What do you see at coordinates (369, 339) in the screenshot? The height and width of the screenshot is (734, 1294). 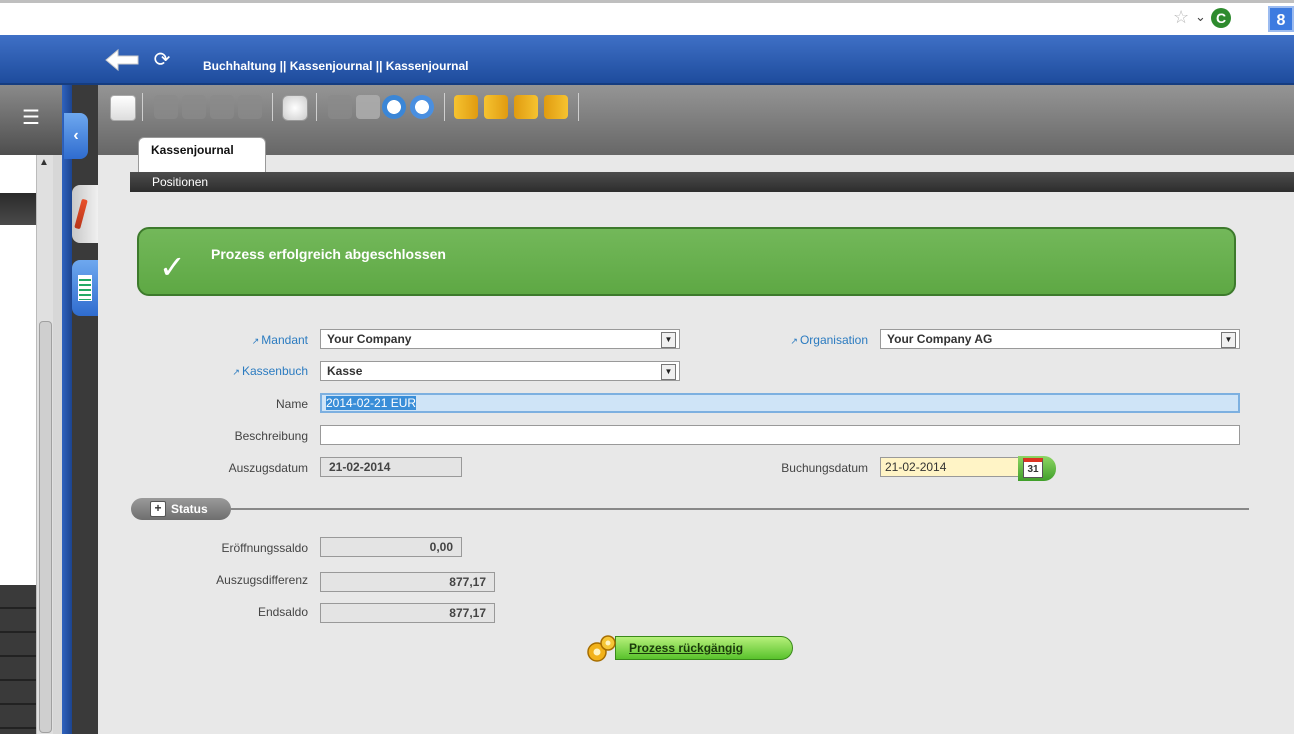 I see `mandant-value: Your Company` at bounding box center [369, 339].